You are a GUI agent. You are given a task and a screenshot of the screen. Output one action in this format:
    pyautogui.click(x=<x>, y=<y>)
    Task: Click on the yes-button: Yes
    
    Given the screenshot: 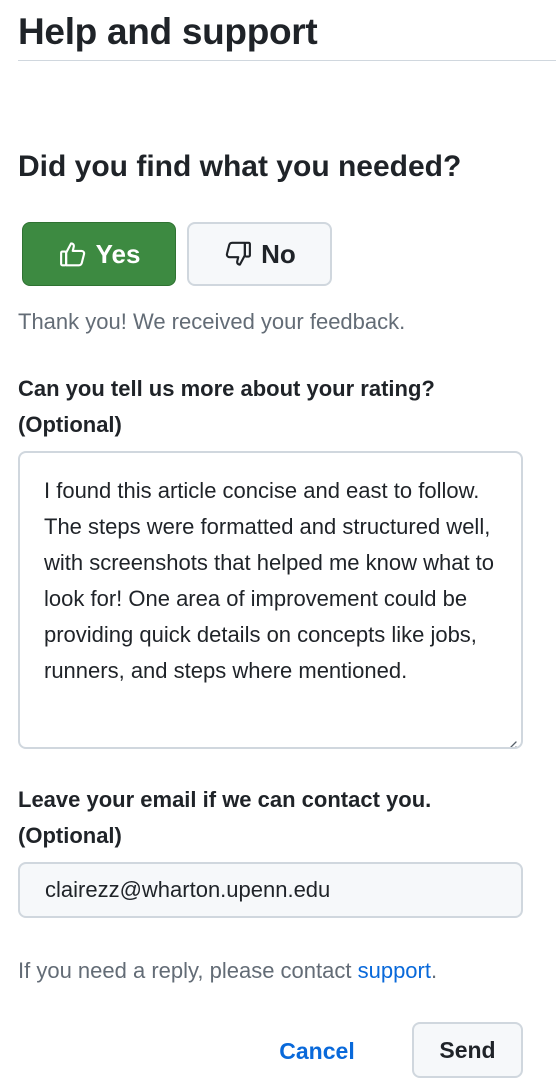 What is the action you would take?
    pyautogui.click(x=99, y=254)
    